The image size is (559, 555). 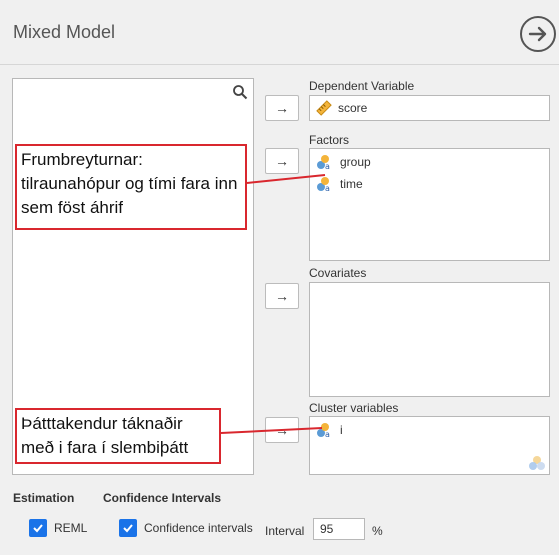 I want to click on cluster-connector-line, so click(x=271, y=430).